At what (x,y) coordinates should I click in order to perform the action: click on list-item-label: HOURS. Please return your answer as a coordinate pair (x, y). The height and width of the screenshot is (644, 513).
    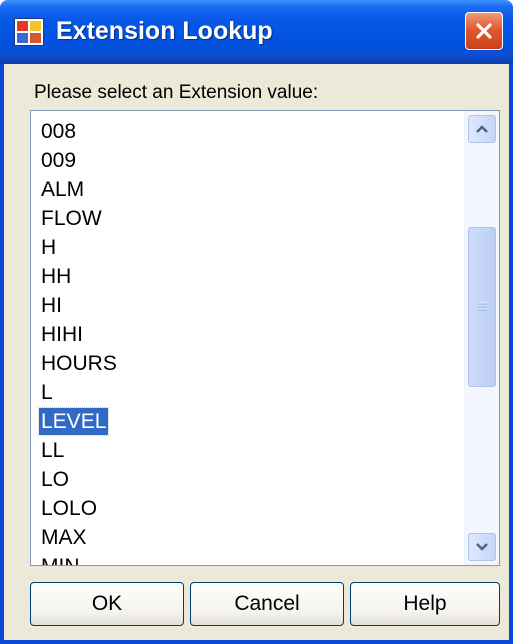
    Looking at the image, I should click on (79, 363).